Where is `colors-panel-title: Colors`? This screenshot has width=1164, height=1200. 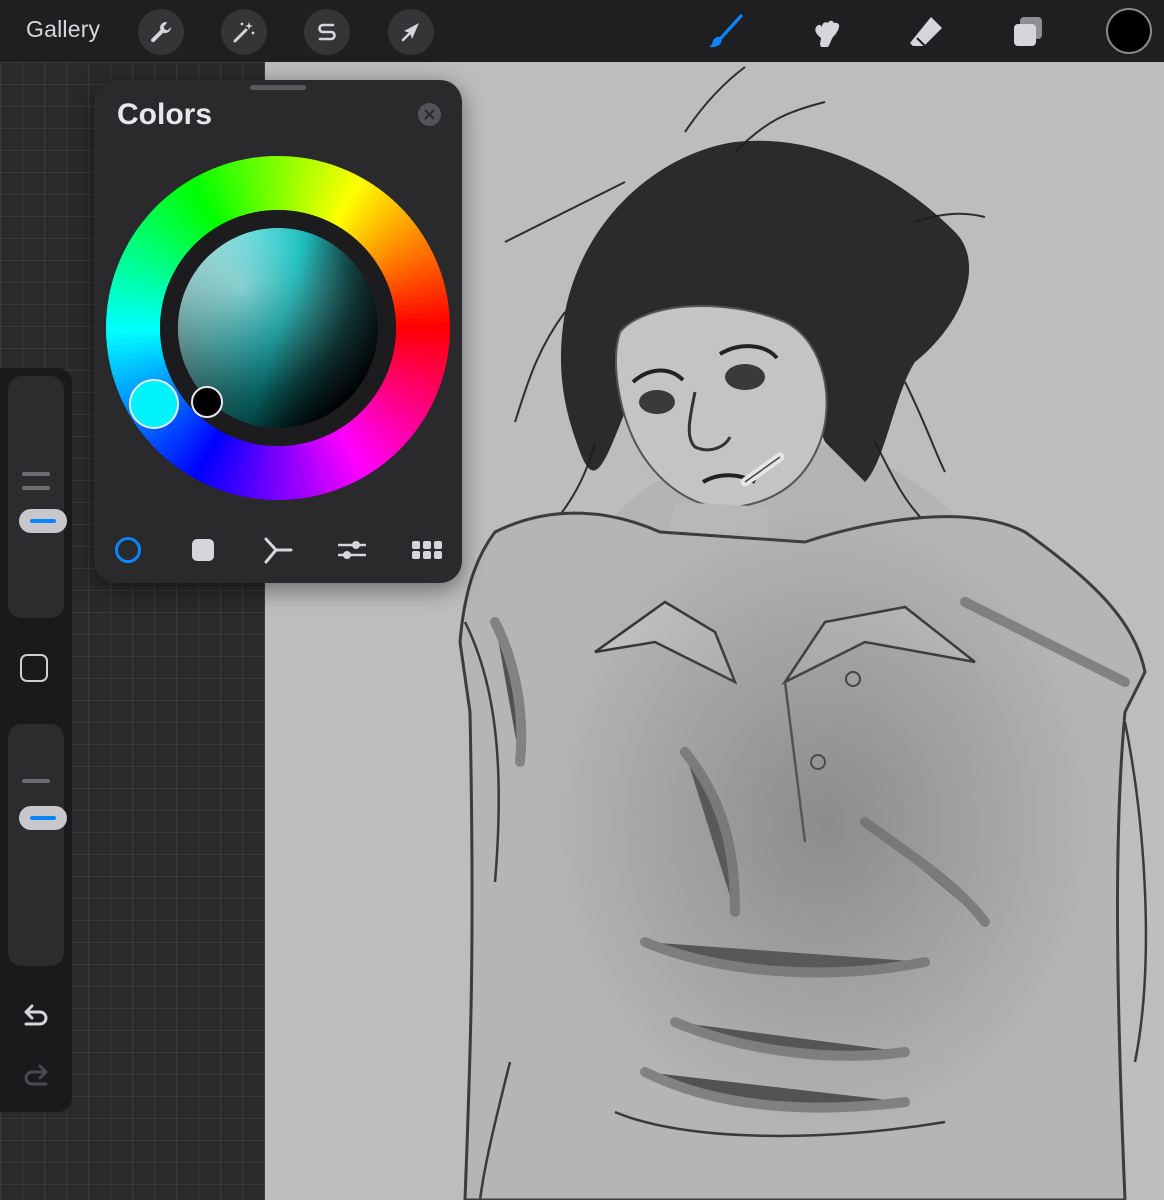 colors-panel-title: Colors is located at coordinates (165, 114).